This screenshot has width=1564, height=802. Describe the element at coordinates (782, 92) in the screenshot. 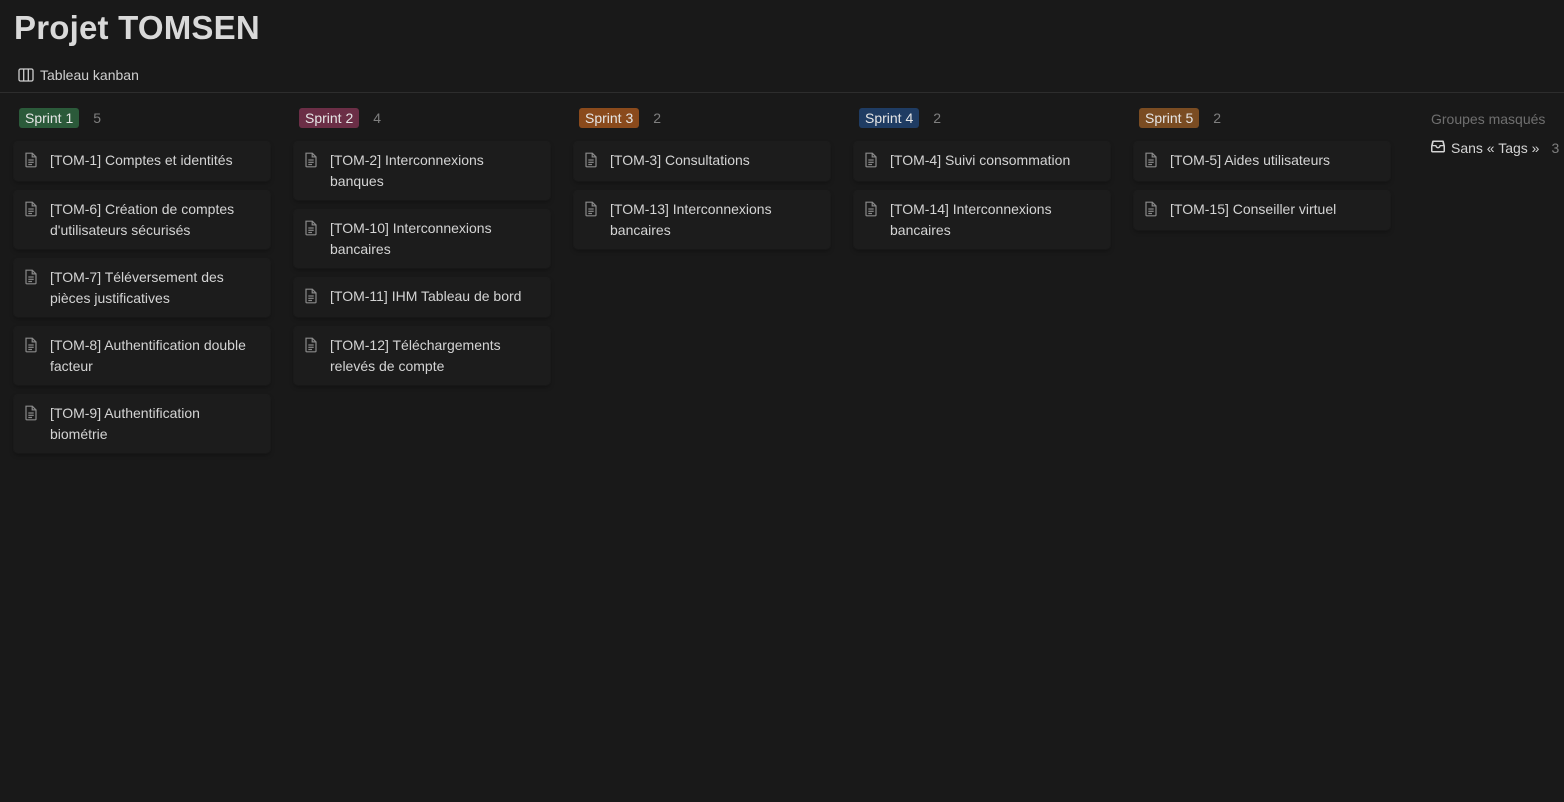

I see `header-divider` at that location.